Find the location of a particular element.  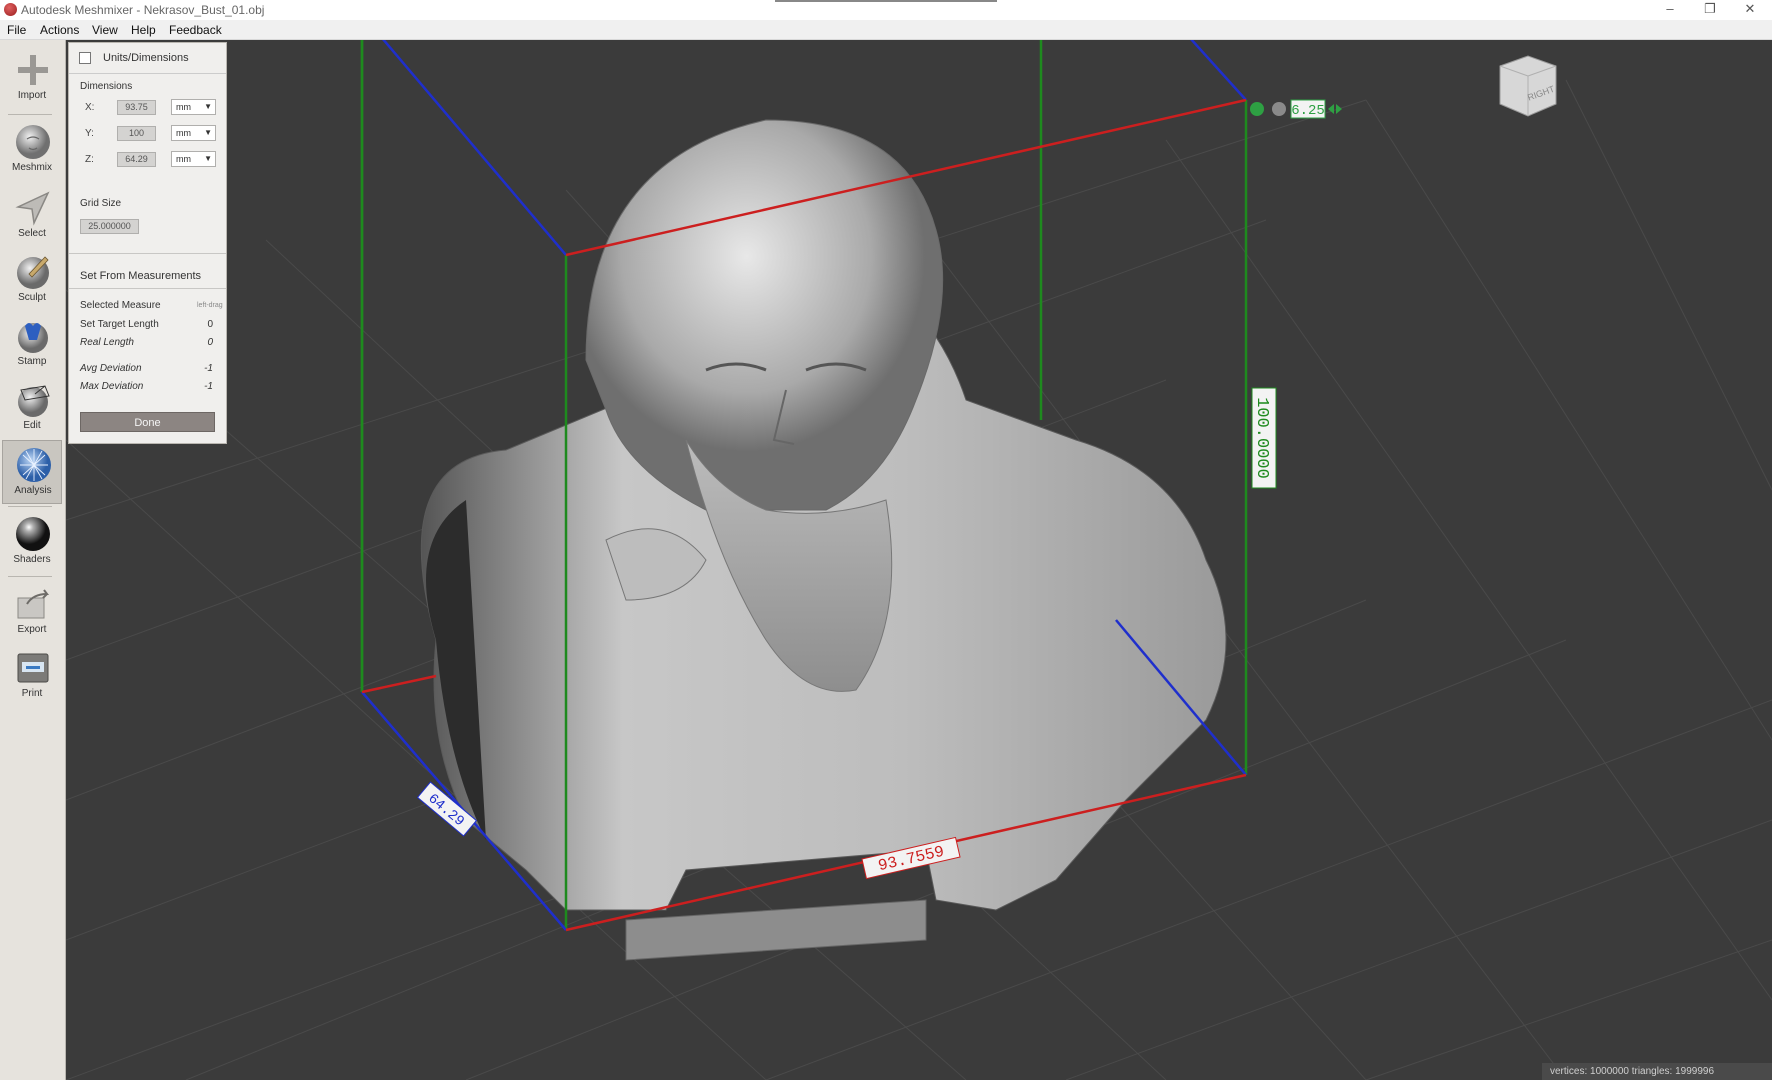

tool-shaders: Shaders is located at coordinates (32, 542).